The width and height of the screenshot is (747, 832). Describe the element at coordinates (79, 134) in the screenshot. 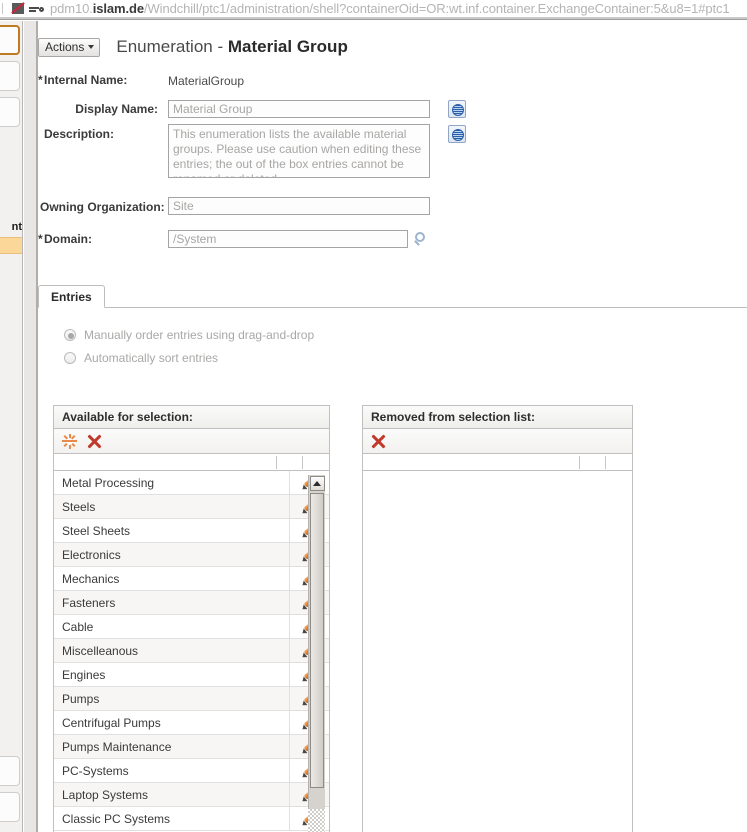

I see `description-label: Description:` at that location.